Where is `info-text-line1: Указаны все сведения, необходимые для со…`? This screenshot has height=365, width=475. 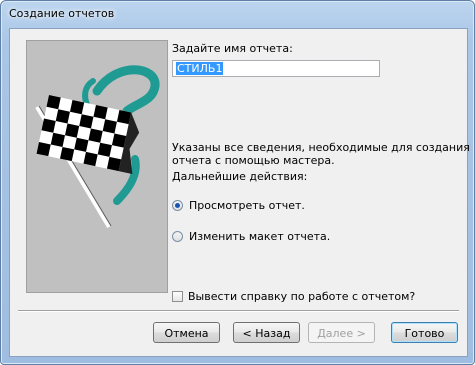
info-text-line1: Указаны все сведения, необходимые для со… is located at coordinates (321, 147).